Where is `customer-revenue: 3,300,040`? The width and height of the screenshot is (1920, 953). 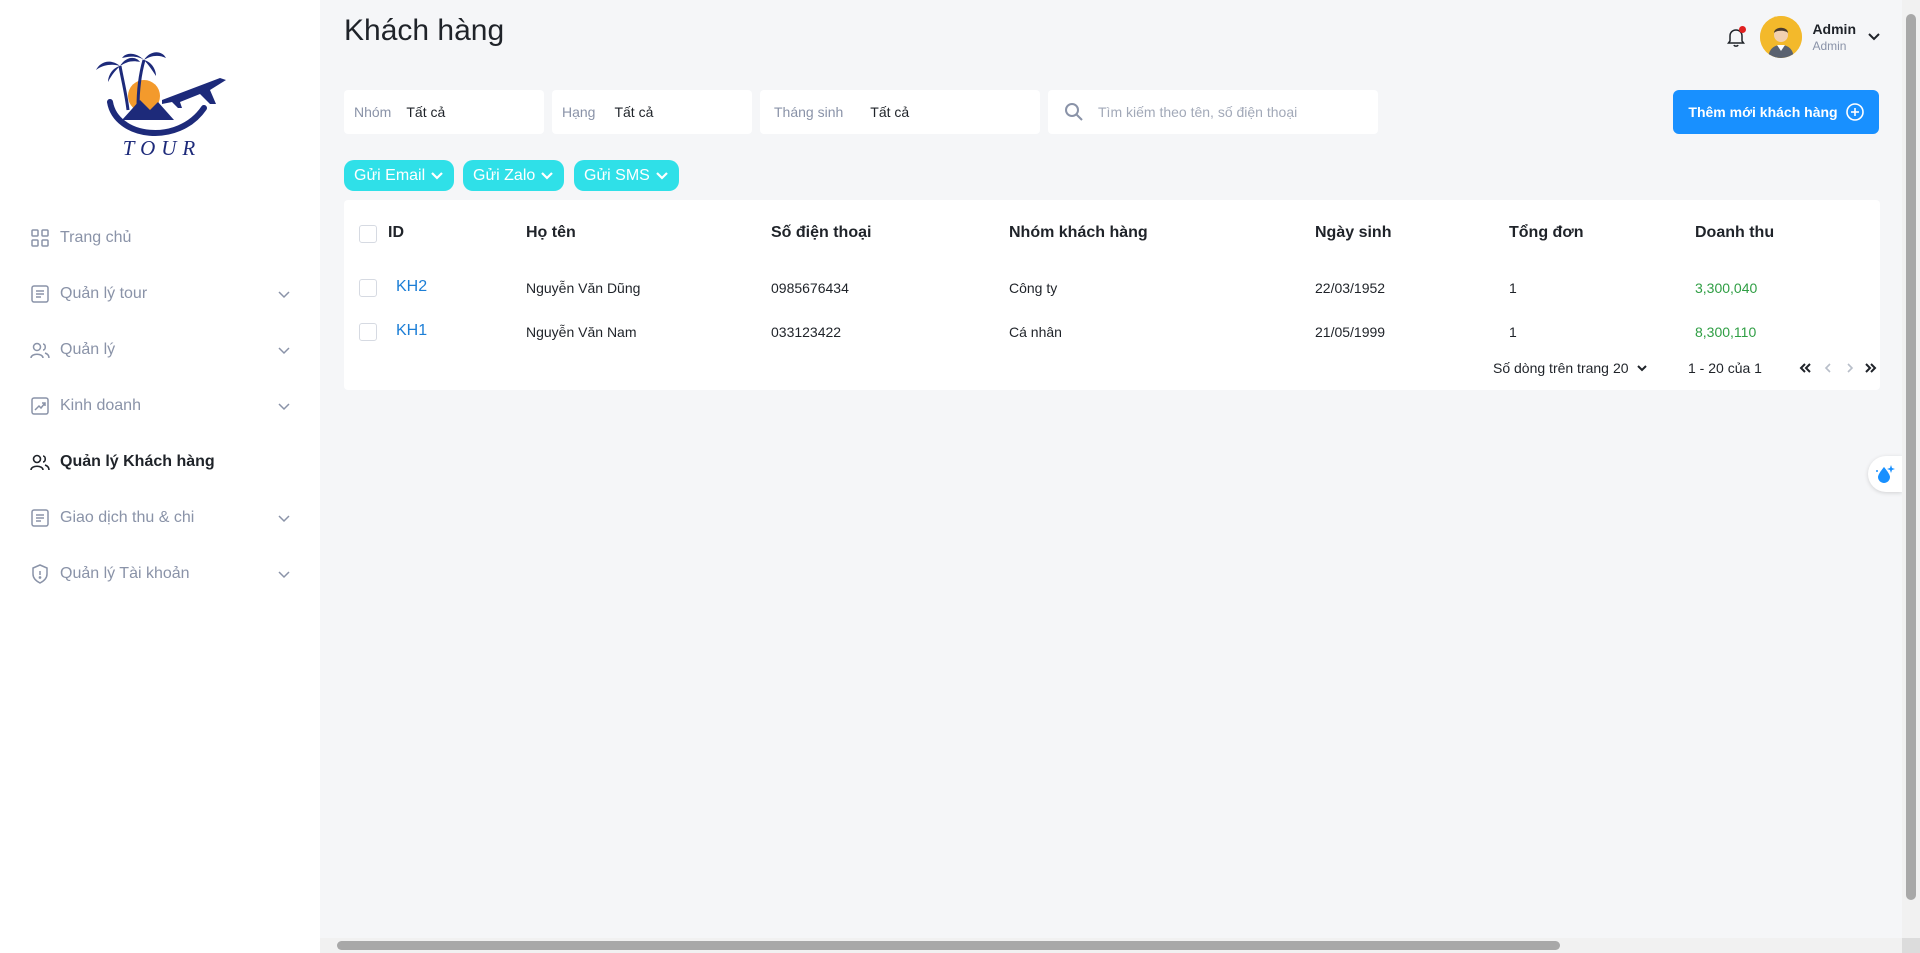
customer-revenue: 3,300,040 is located at coordinates (1726, 288).